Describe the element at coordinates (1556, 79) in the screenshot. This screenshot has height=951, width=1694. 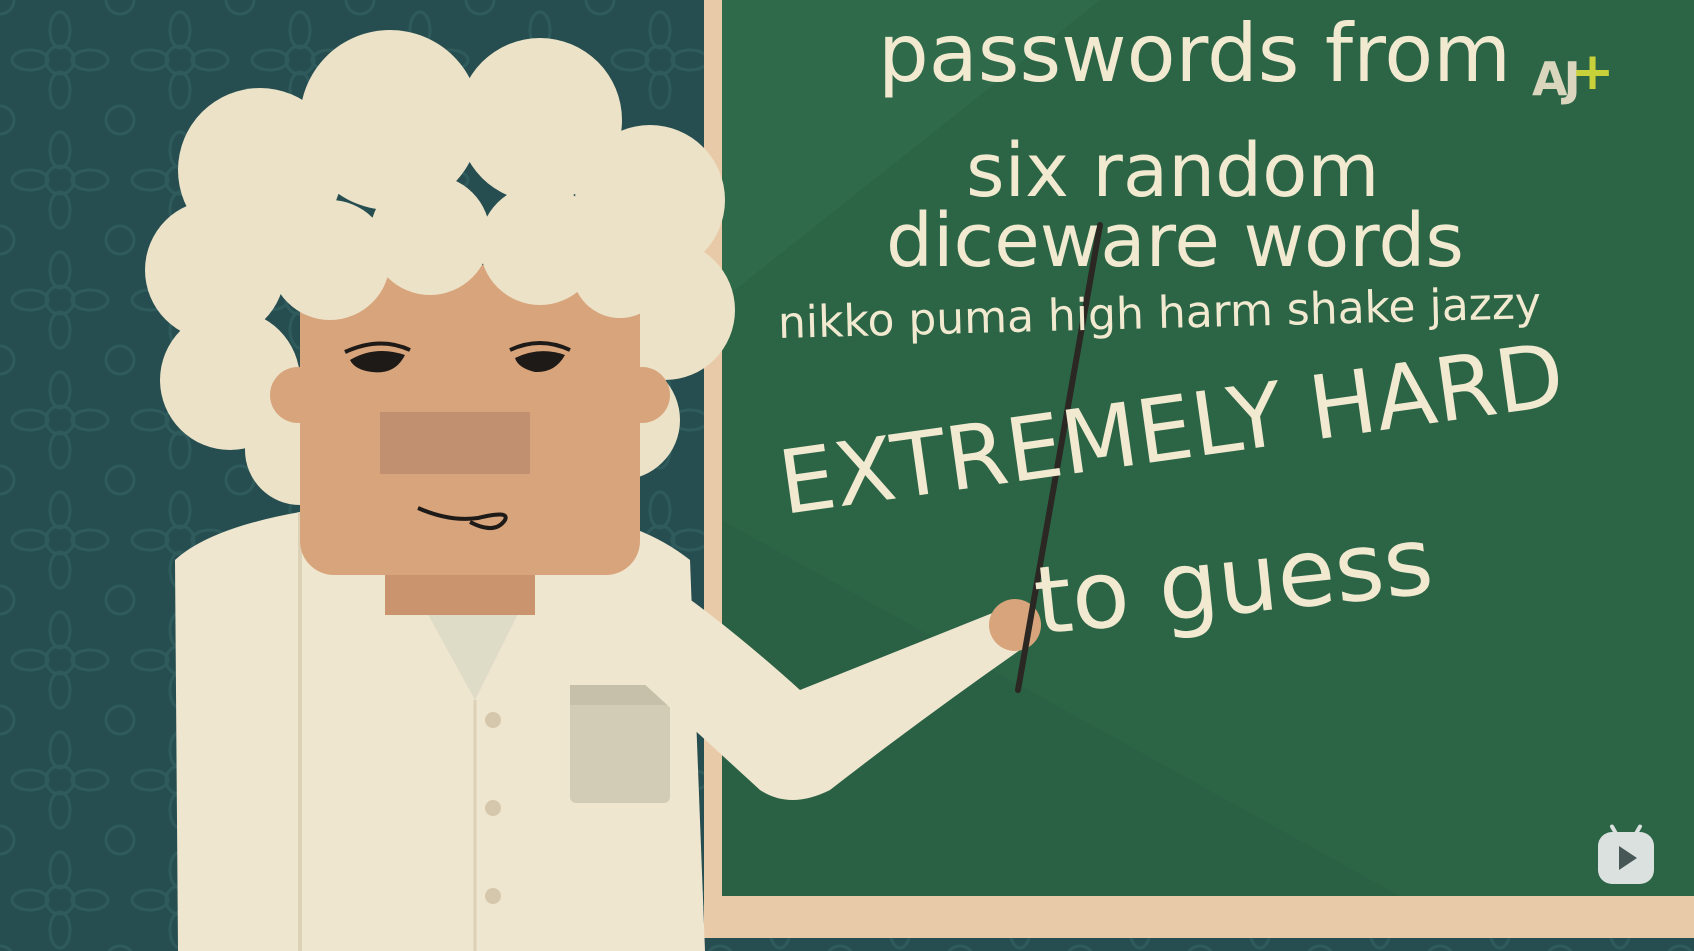
I see `logo-text: AJ` at that location.